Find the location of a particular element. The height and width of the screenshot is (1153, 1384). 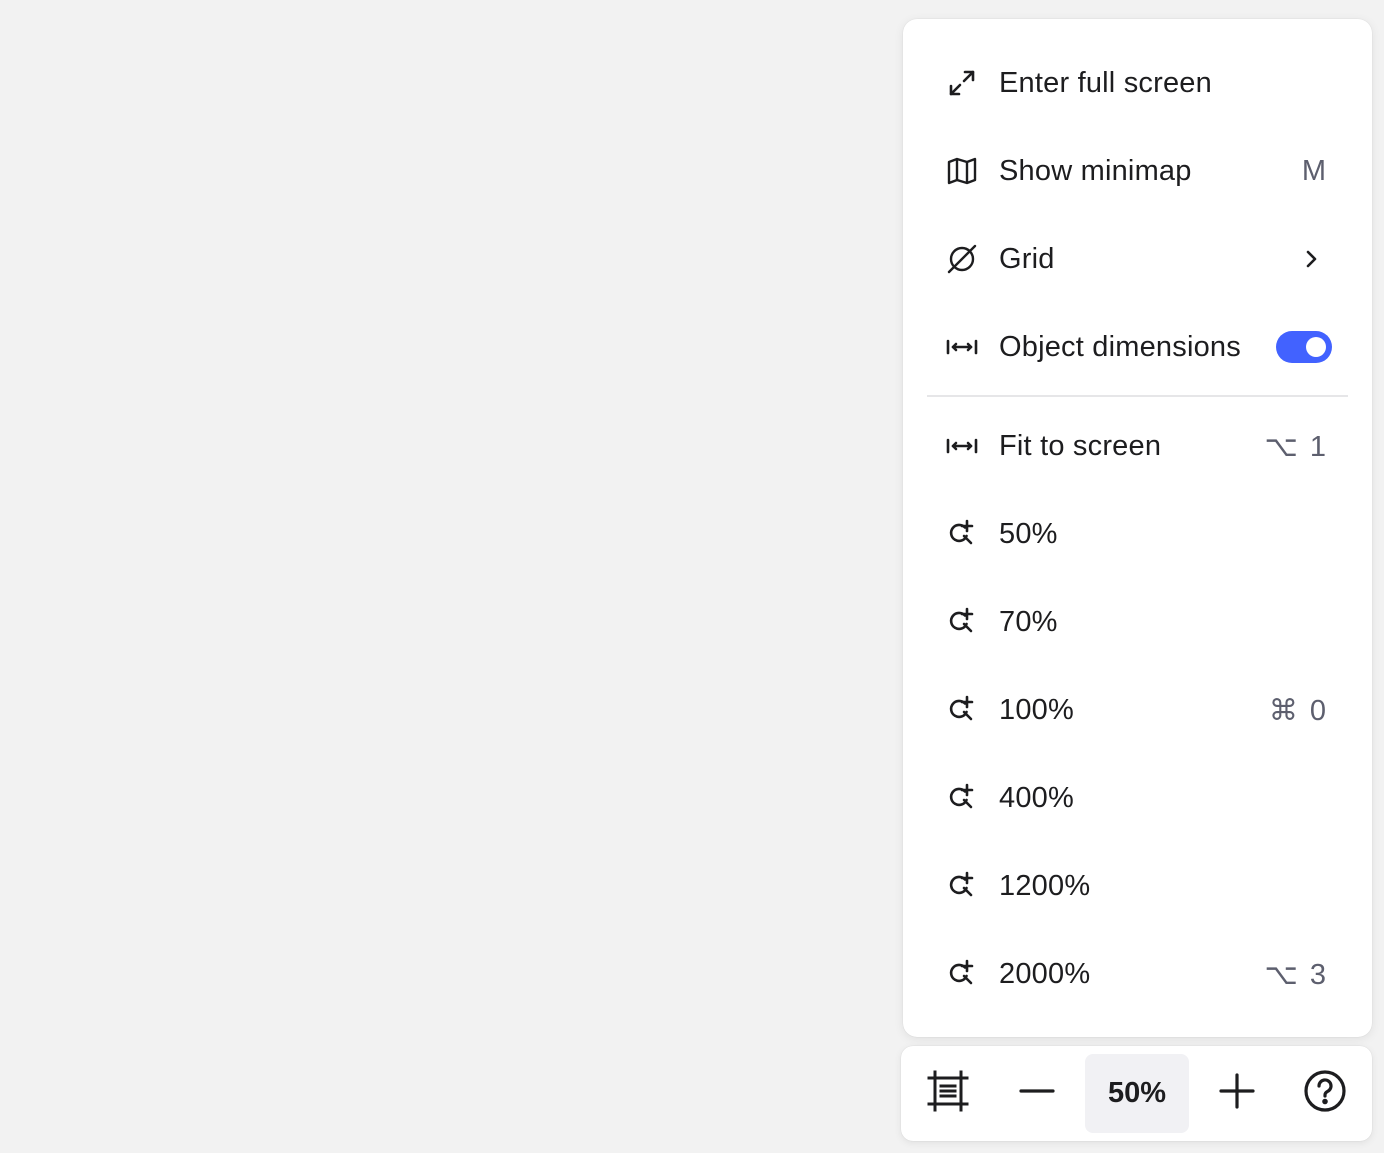

menu-item-label: 1200% is located at coordinates (1045, 885).